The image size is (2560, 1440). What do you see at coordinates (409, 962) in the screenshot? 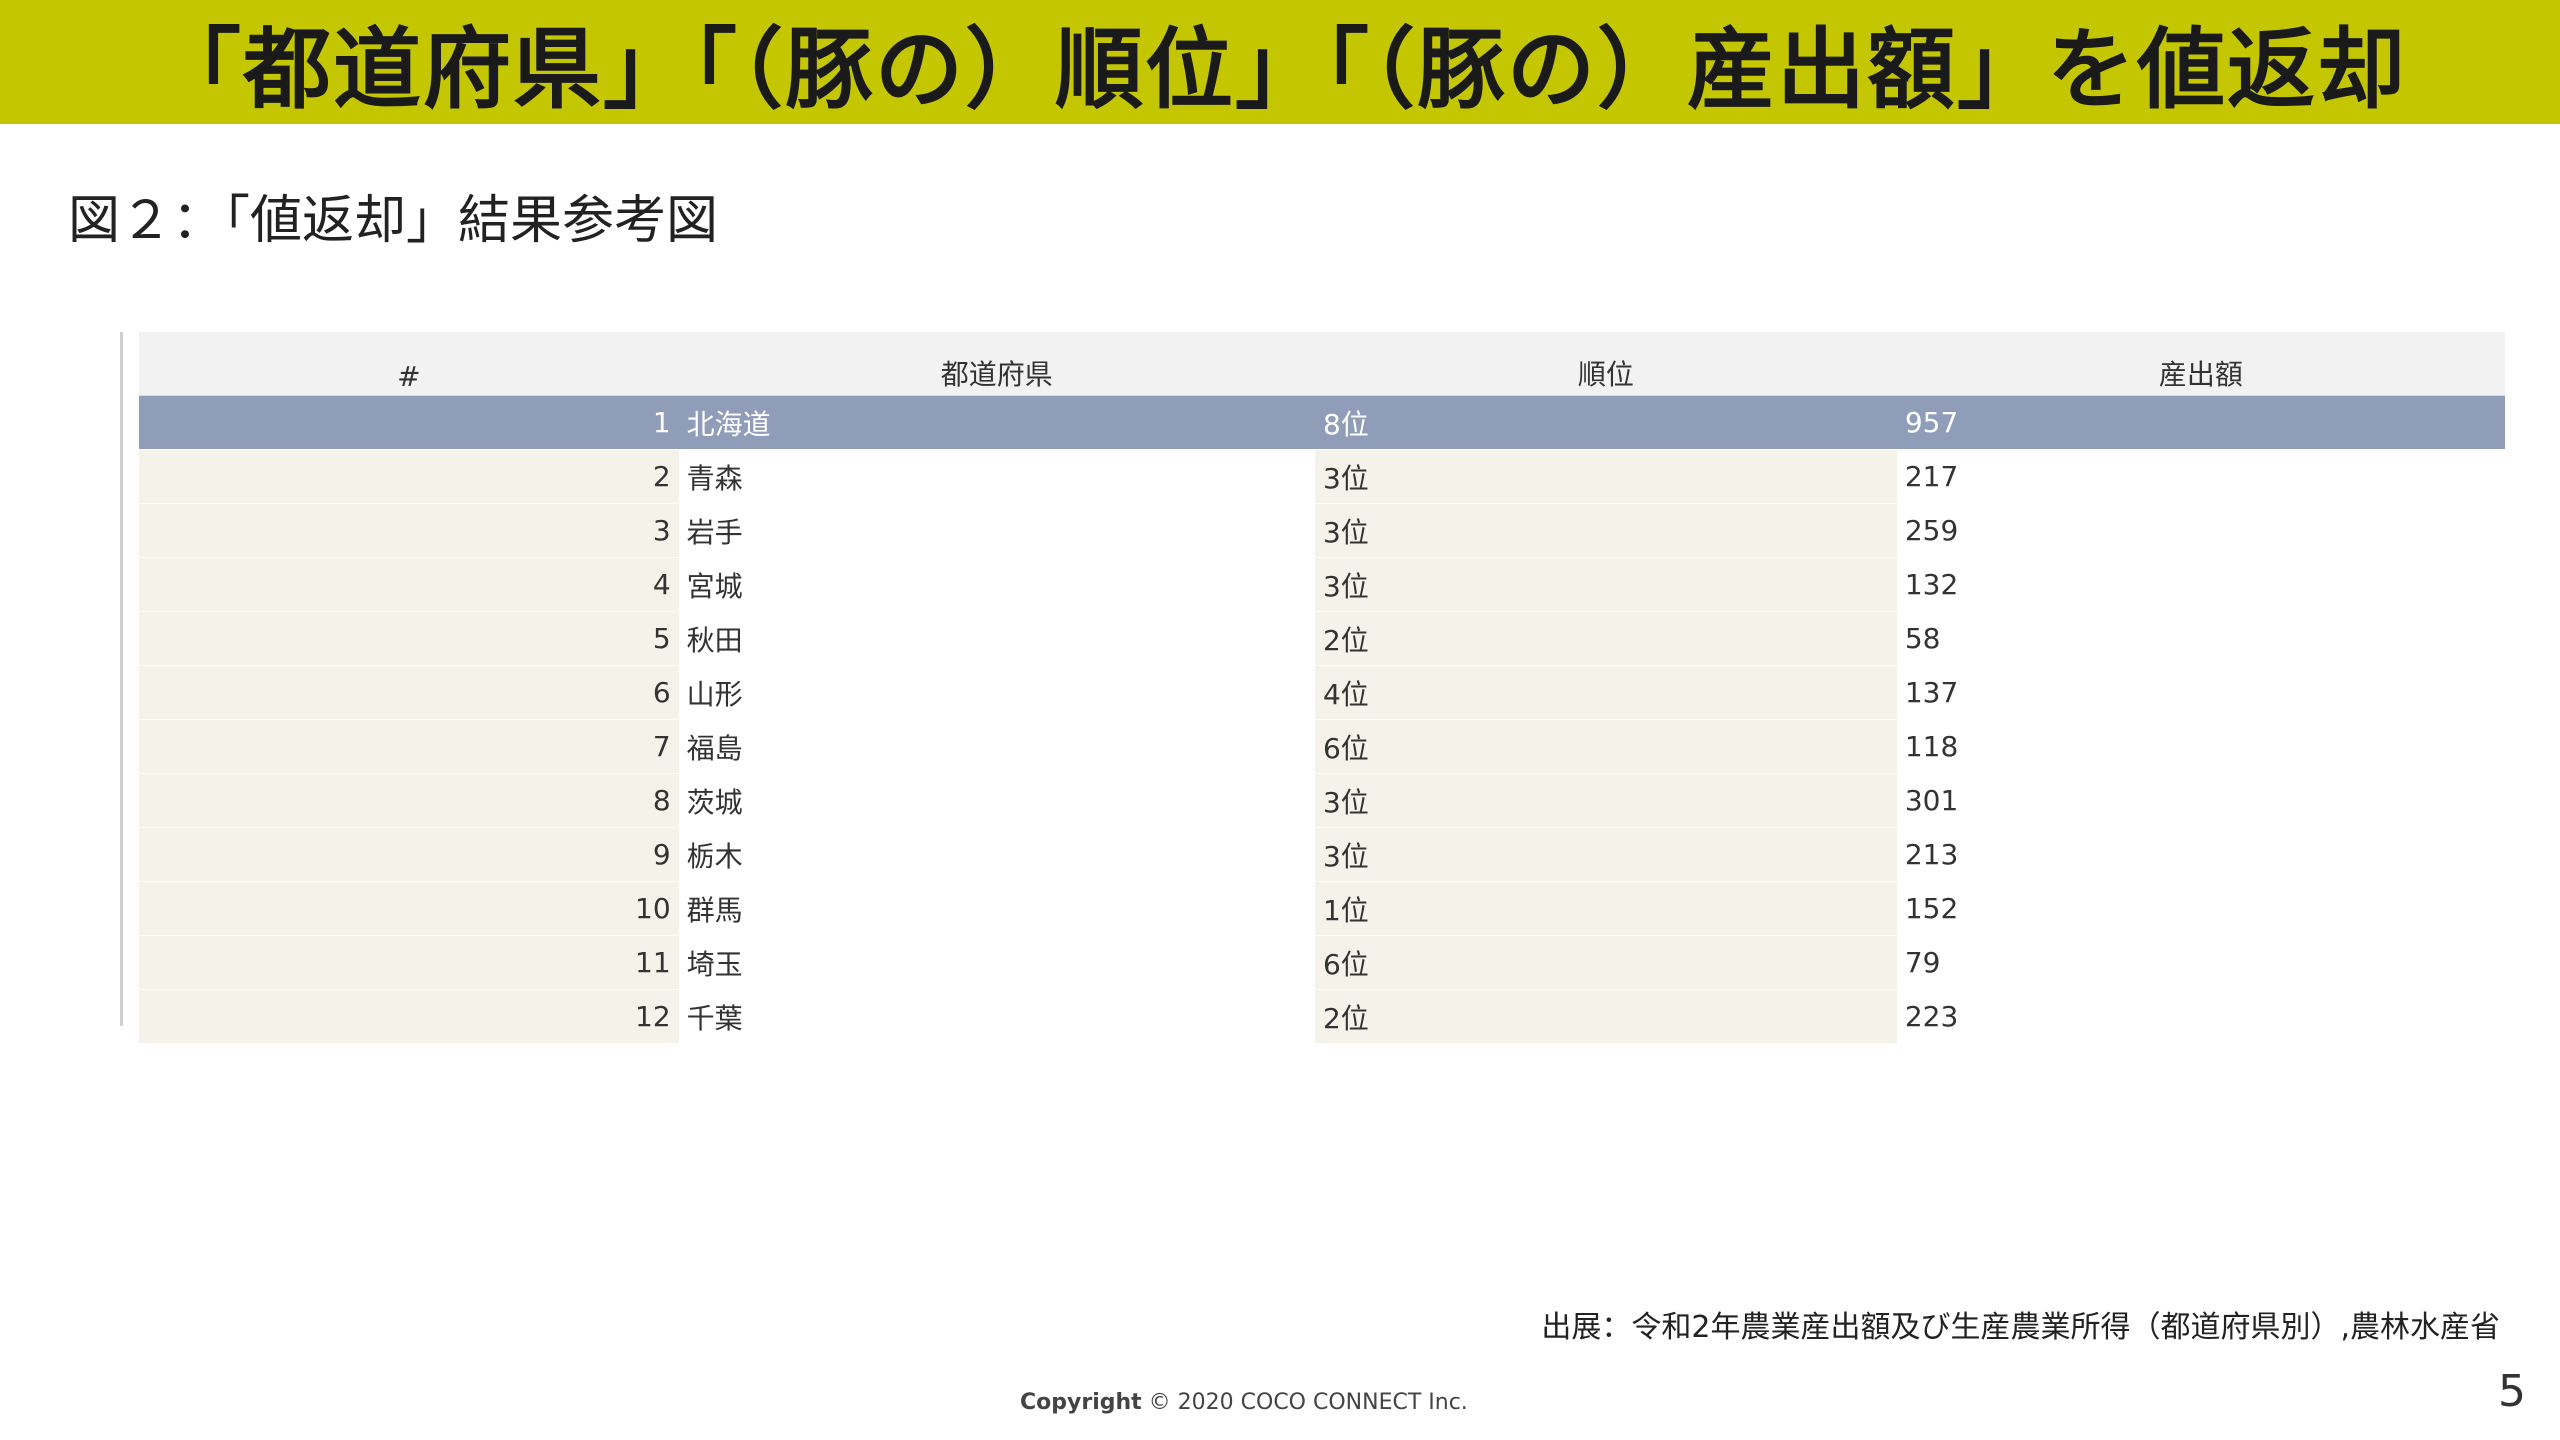
I see `cell-index: 11` at bounding box center [409, 962].